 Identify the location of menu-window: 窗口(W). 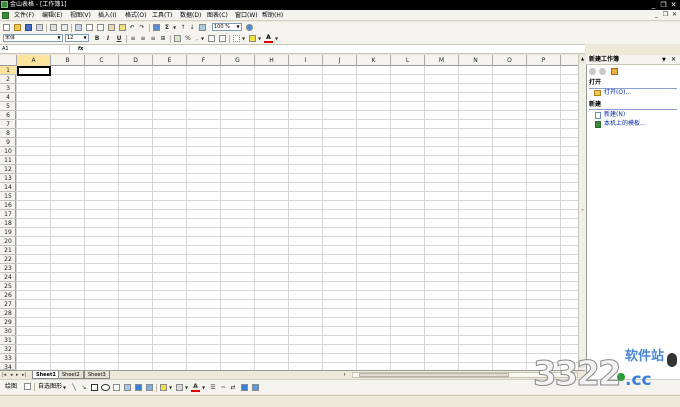
(246, 15).